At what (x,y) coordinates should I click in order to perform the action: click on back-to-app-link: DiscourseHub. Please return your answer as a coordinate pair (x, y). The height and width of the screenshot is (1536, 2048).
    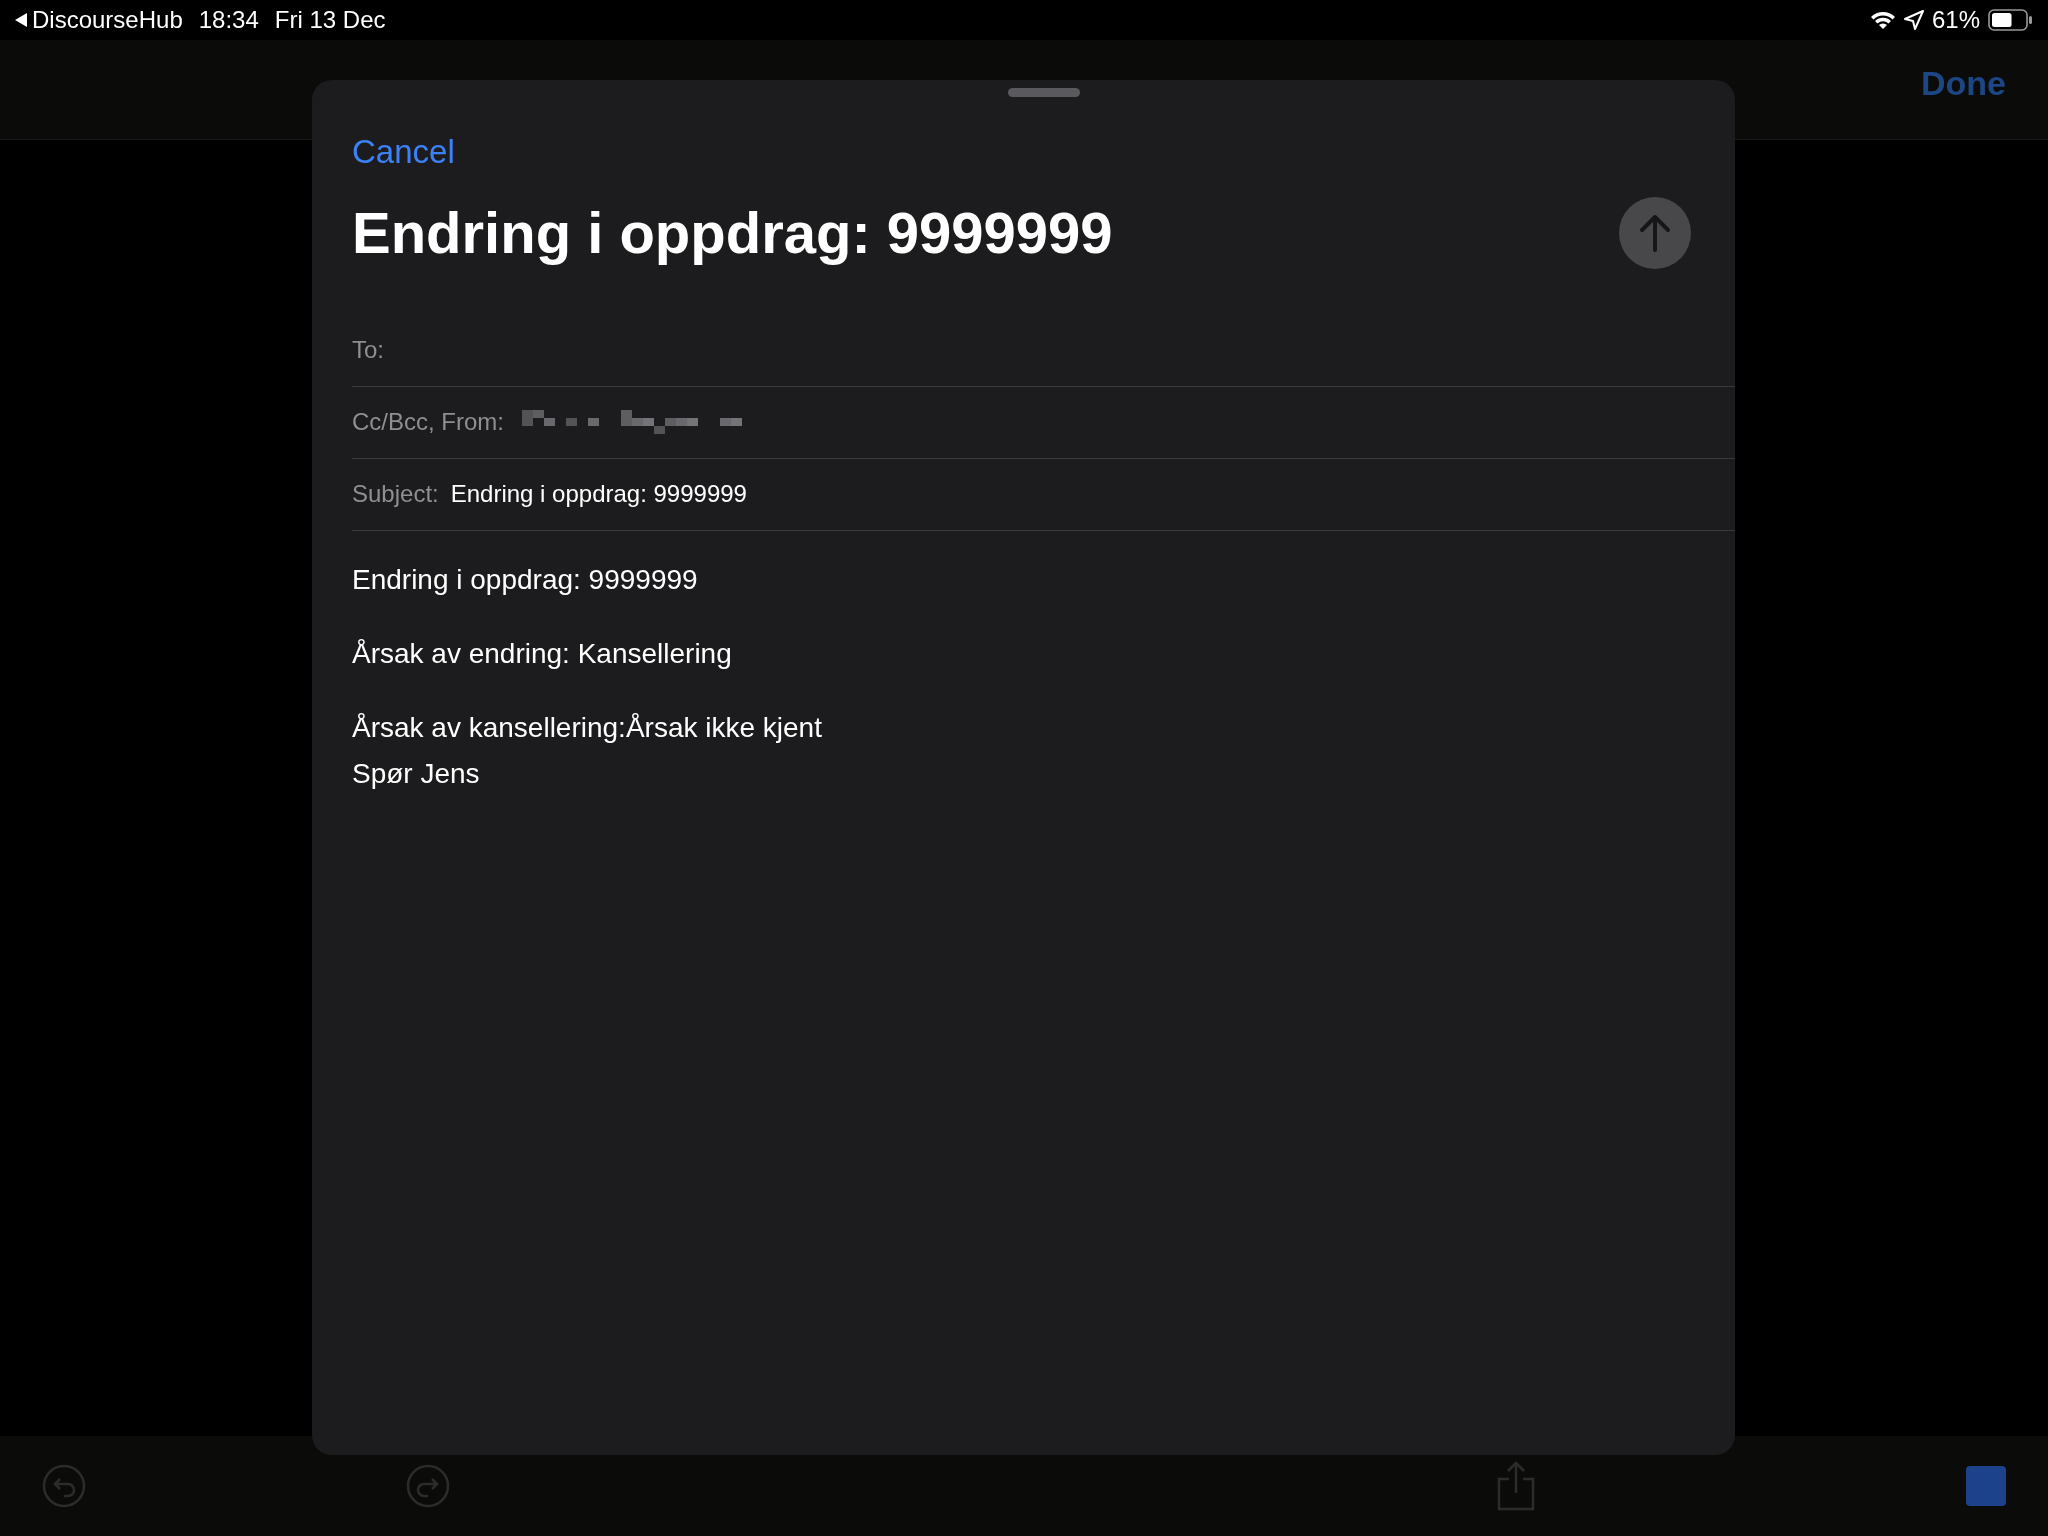
    Looking at the image, I should click on (98, 20).